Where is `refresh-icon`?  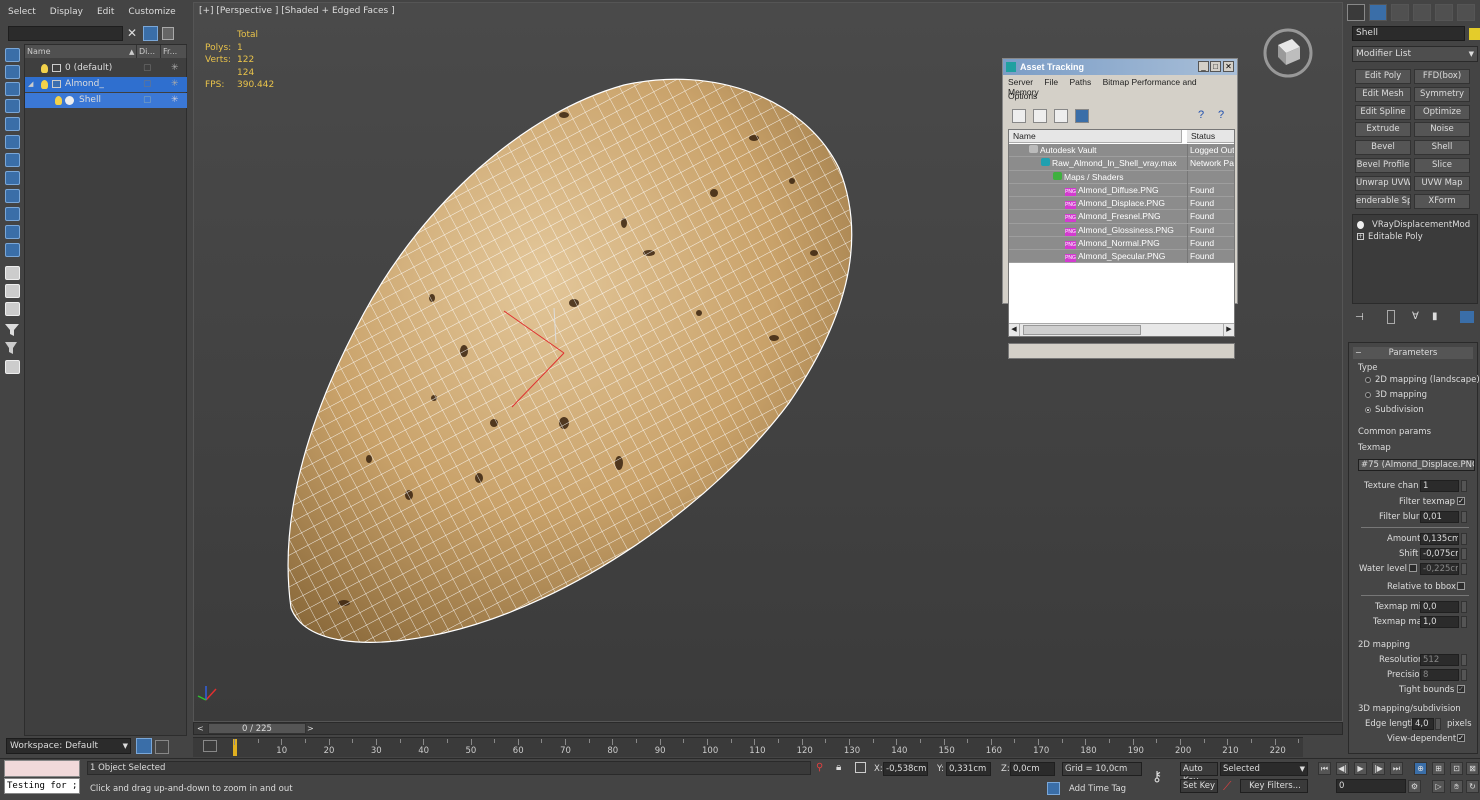 refresh-icon is located at coordinates (1019, 116).